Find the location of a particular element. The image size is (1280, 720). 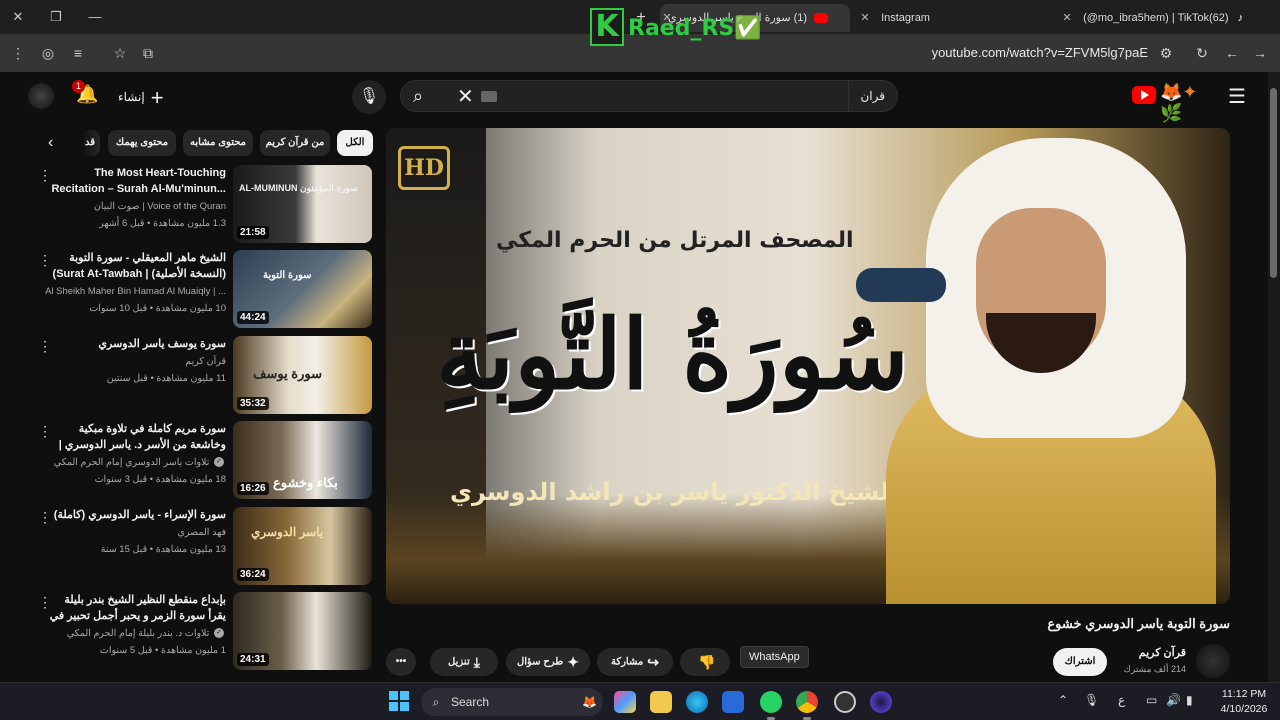

recommendation-channel: فهد المصري is located at coordinates (202, 532).